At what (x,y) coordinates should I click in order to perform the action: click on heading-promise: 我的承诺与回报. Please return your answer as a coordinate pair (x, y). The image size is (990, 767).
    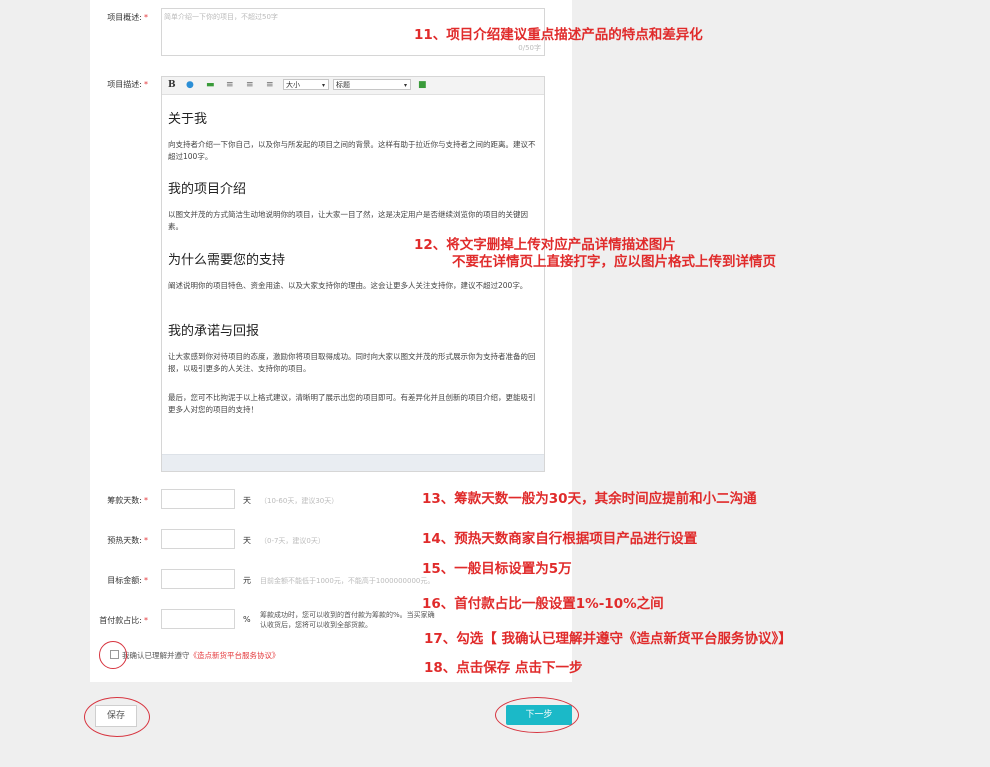
    Looking at the image, I should click on (214, 331).